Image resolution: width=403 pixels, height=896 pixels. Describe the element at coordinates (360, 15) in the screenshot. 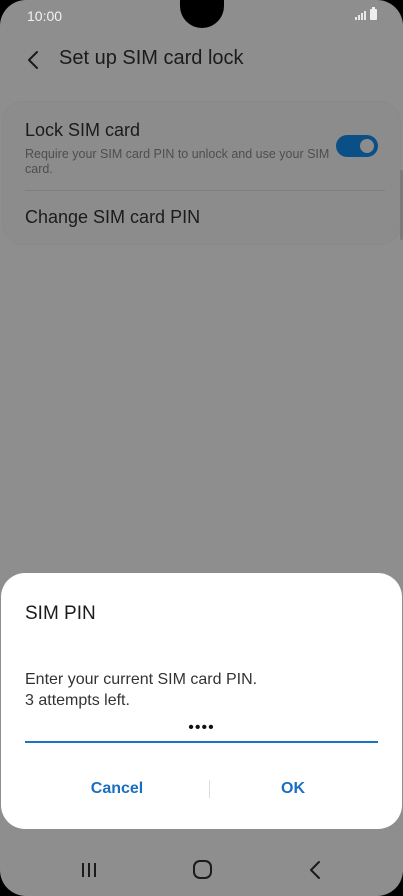

I see `signal-icon` at that location.